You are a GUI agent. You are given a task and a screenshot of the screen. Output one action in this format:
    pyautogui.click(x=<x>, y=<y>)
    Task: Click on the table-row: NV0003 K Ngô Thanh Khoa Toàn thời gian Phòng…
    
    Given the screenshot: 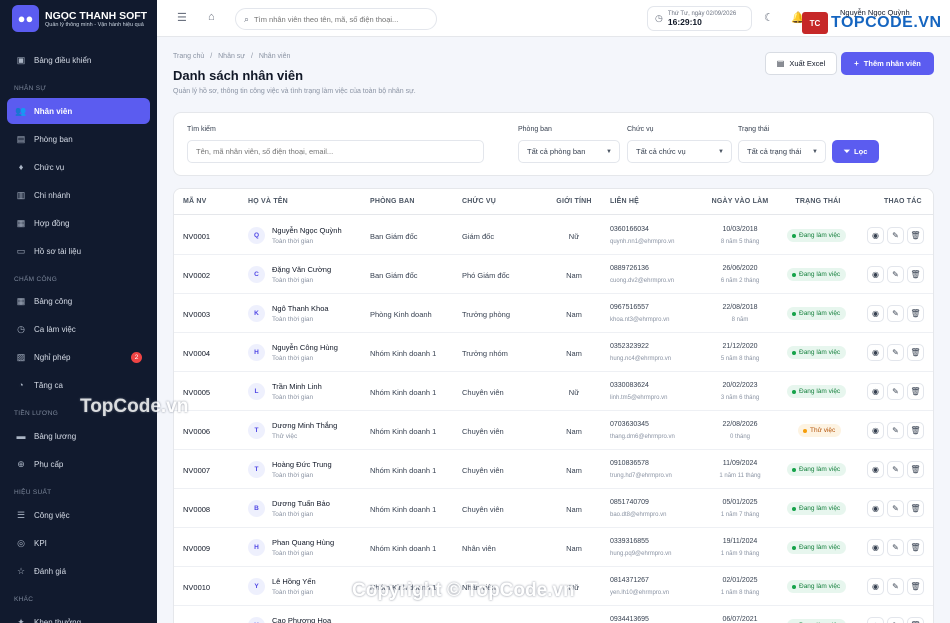 What is the action you would take?
    pyautogui.click(x=553, y=313)
    